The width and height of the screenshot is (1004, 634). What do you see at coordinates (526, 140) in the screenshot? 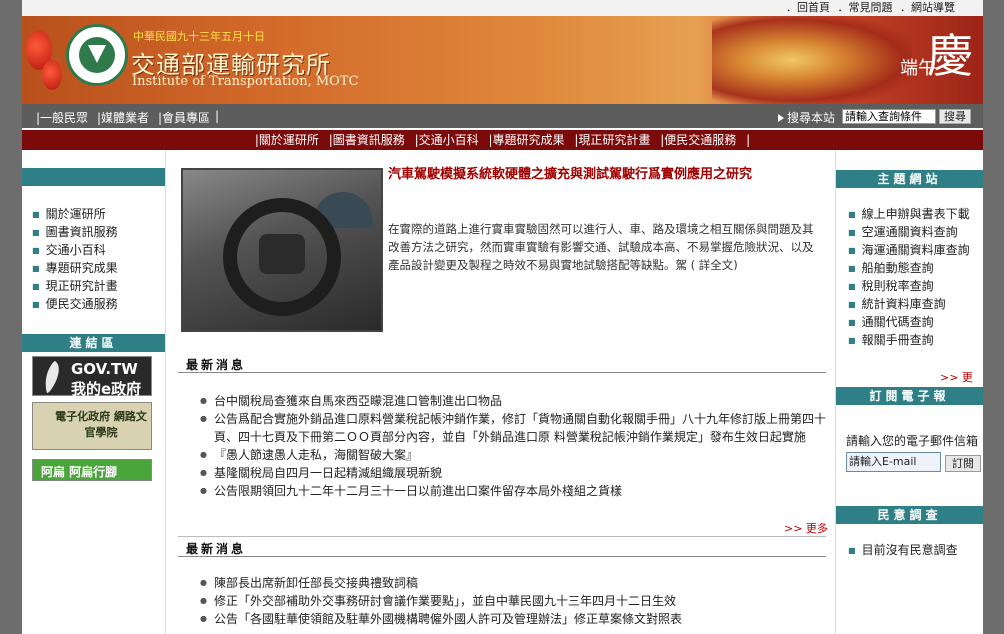
I see `menu-research-results: |專題研究成果` at bounding box center [526, 140].